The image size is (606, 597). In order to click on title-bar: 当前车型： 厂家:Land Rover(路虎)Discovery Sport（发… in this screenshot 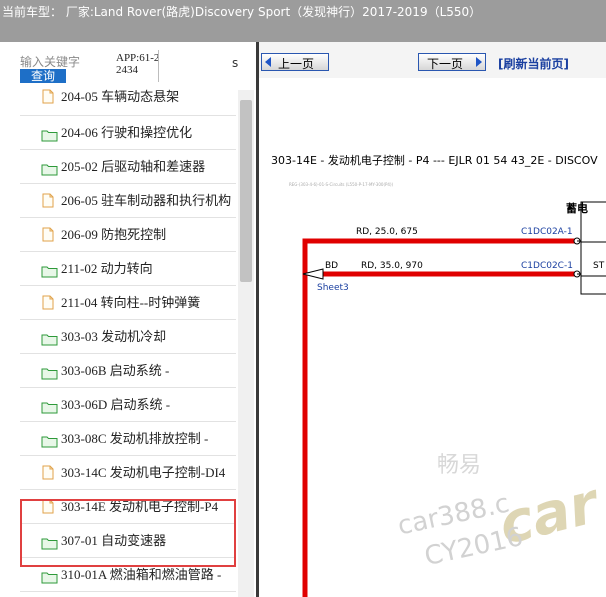, I will do `click(303, 21)`.